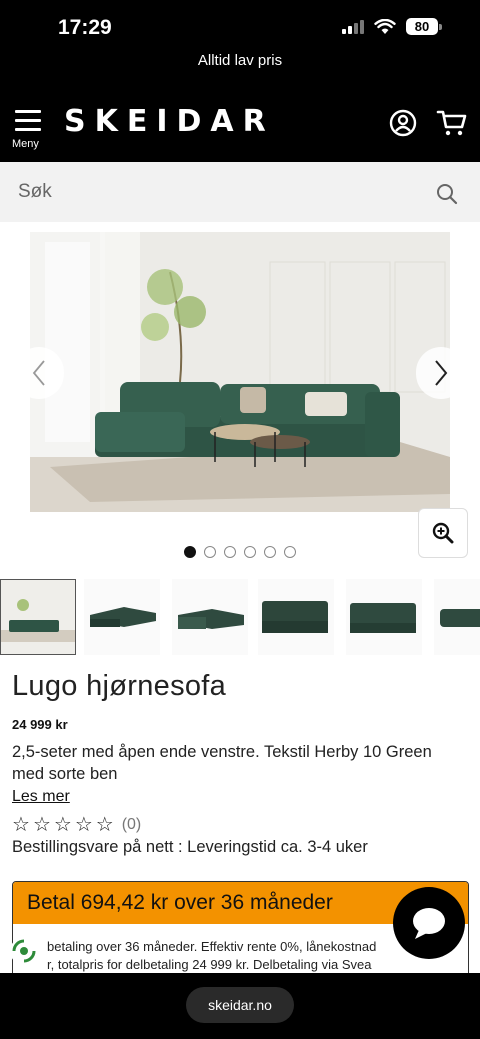 This screenshot has width=480, height=1039. I want to click on account-button, so click(403, 123).